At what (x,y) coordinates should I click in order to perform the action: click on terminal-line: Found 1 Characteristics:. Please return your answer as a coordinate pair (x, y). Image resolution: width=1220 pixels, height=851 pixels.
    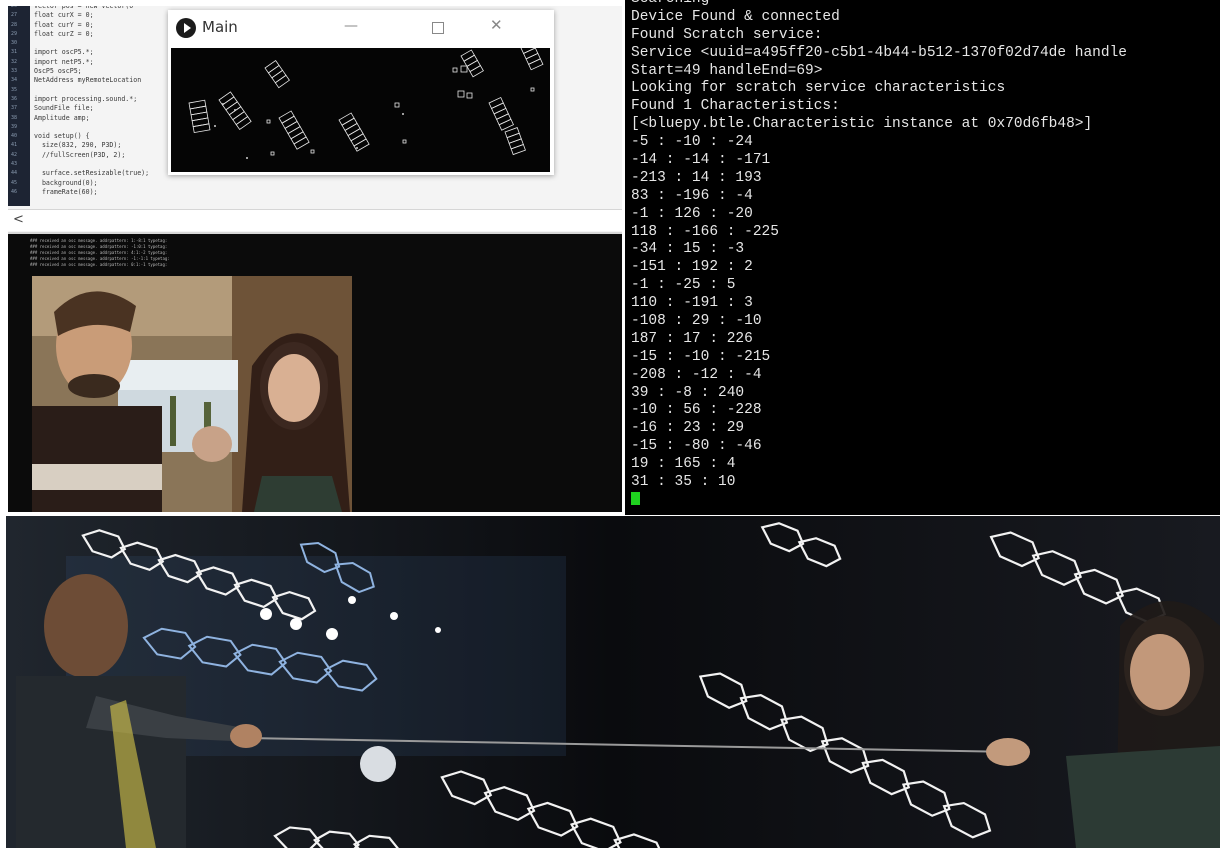
    Looking at the image, I should click on (735, 106).